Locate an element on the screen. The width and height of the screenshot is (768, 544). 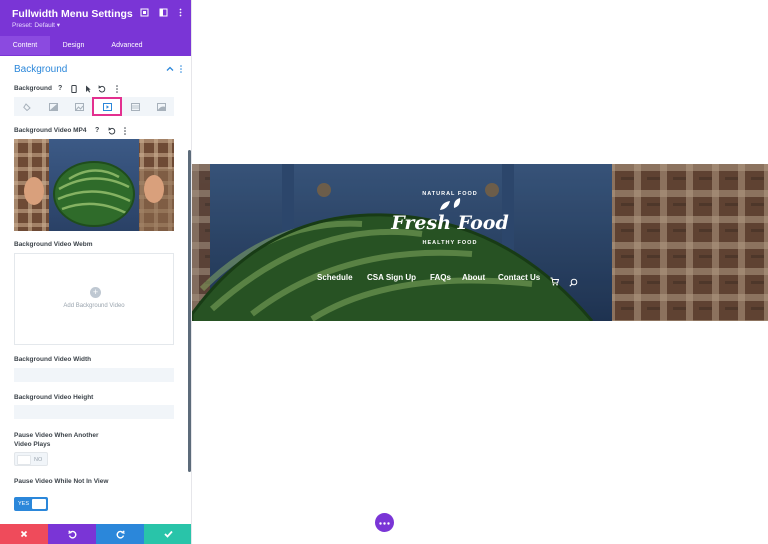
panel-title: Fullwidth Menu Settings is located at coordinates (72, 14).